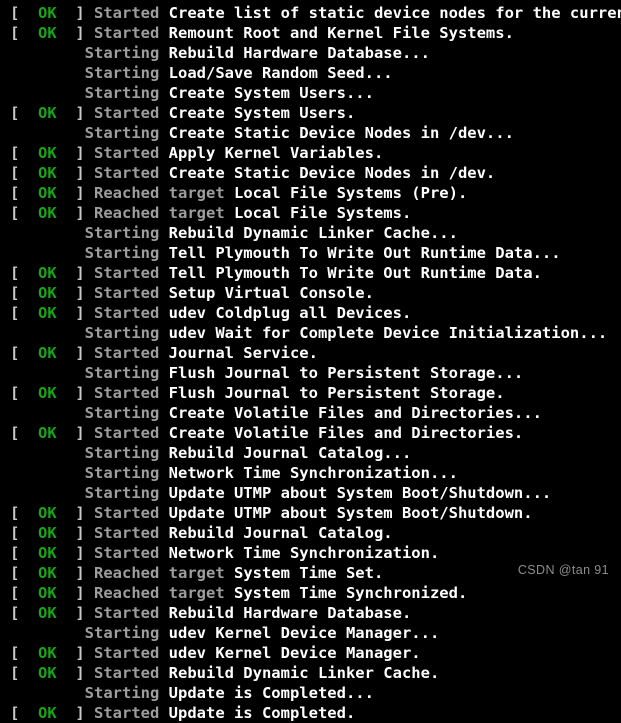  I want to click on log-unit-description: Tell Plymouth To Write Out Runtime Data., so click(355, 273).